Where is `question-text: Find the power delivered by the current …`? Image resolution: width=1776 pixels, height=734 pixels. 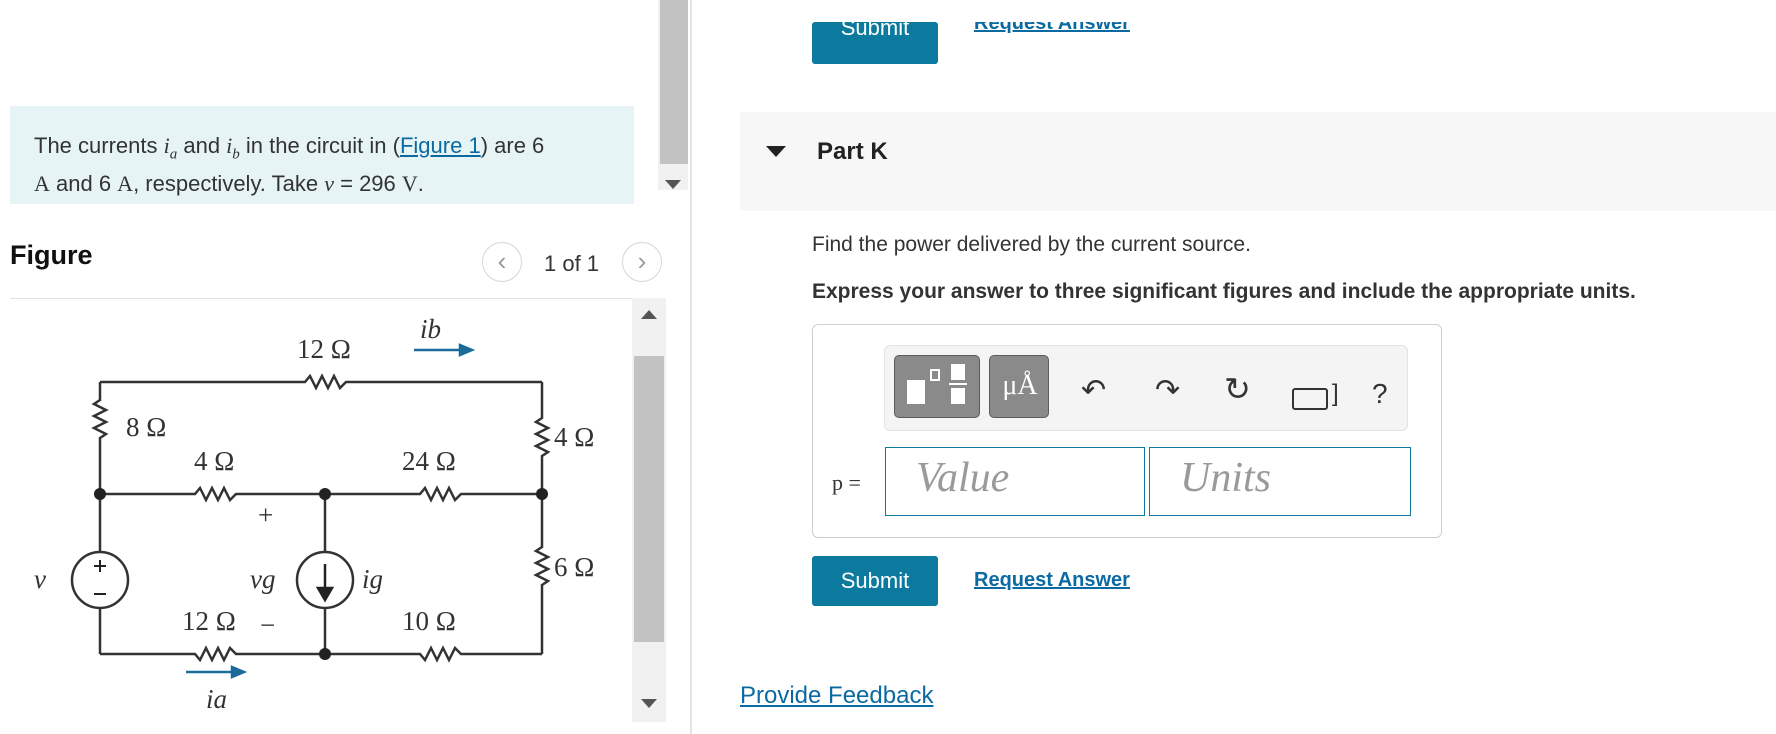
question-text: Find the power delivered by the current … is located at coordinates (1031, 244).